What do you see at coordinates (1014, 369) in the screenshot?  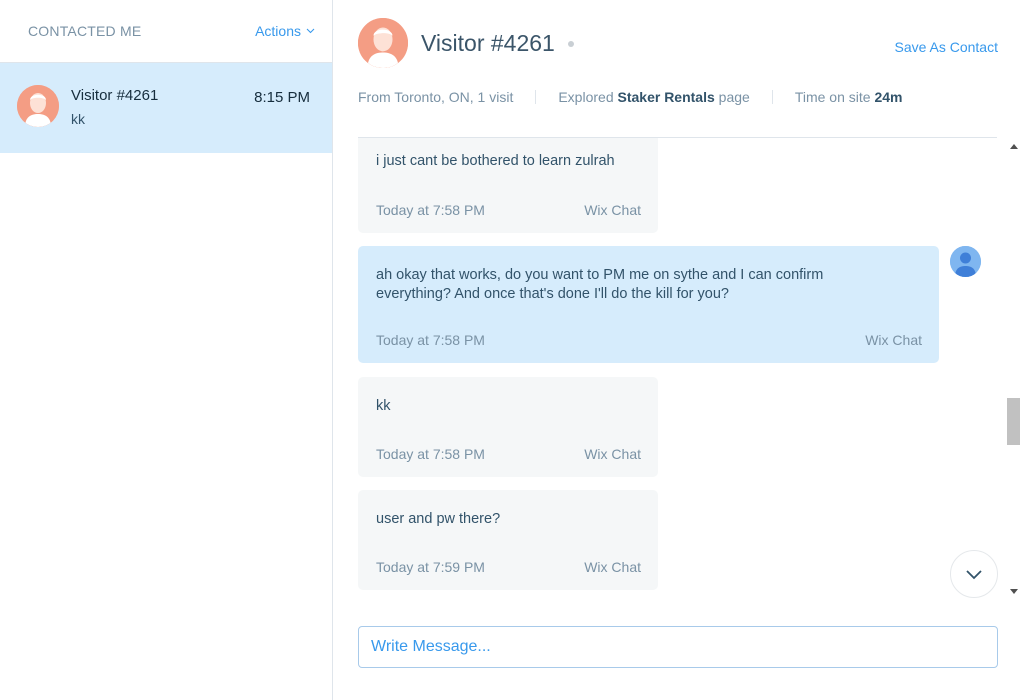 I see `messages-scrollbar` at bounding box center [1014, 369].